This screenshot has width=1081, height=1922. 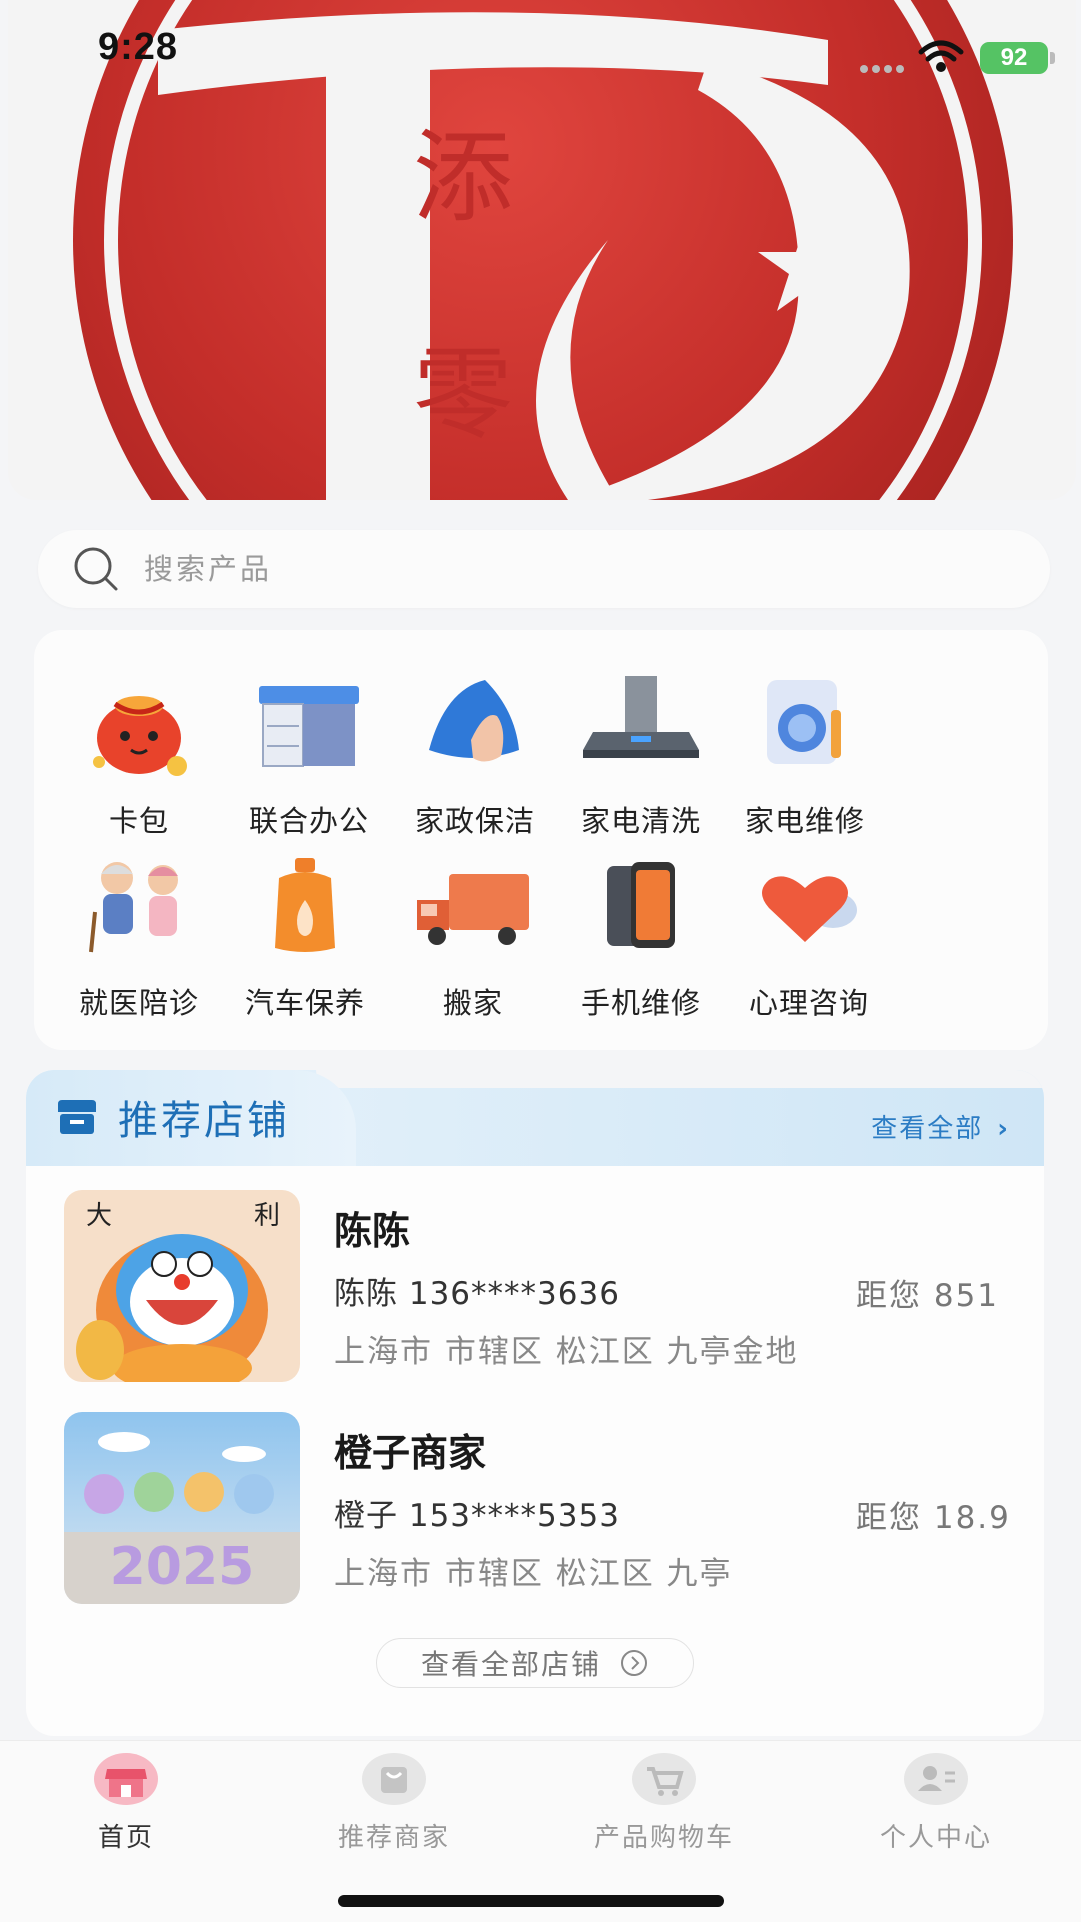 What do you see at coordinates (463, 177) in the screenshot?
I see `logo-char-1: 添` at bounding box center [463, 177].